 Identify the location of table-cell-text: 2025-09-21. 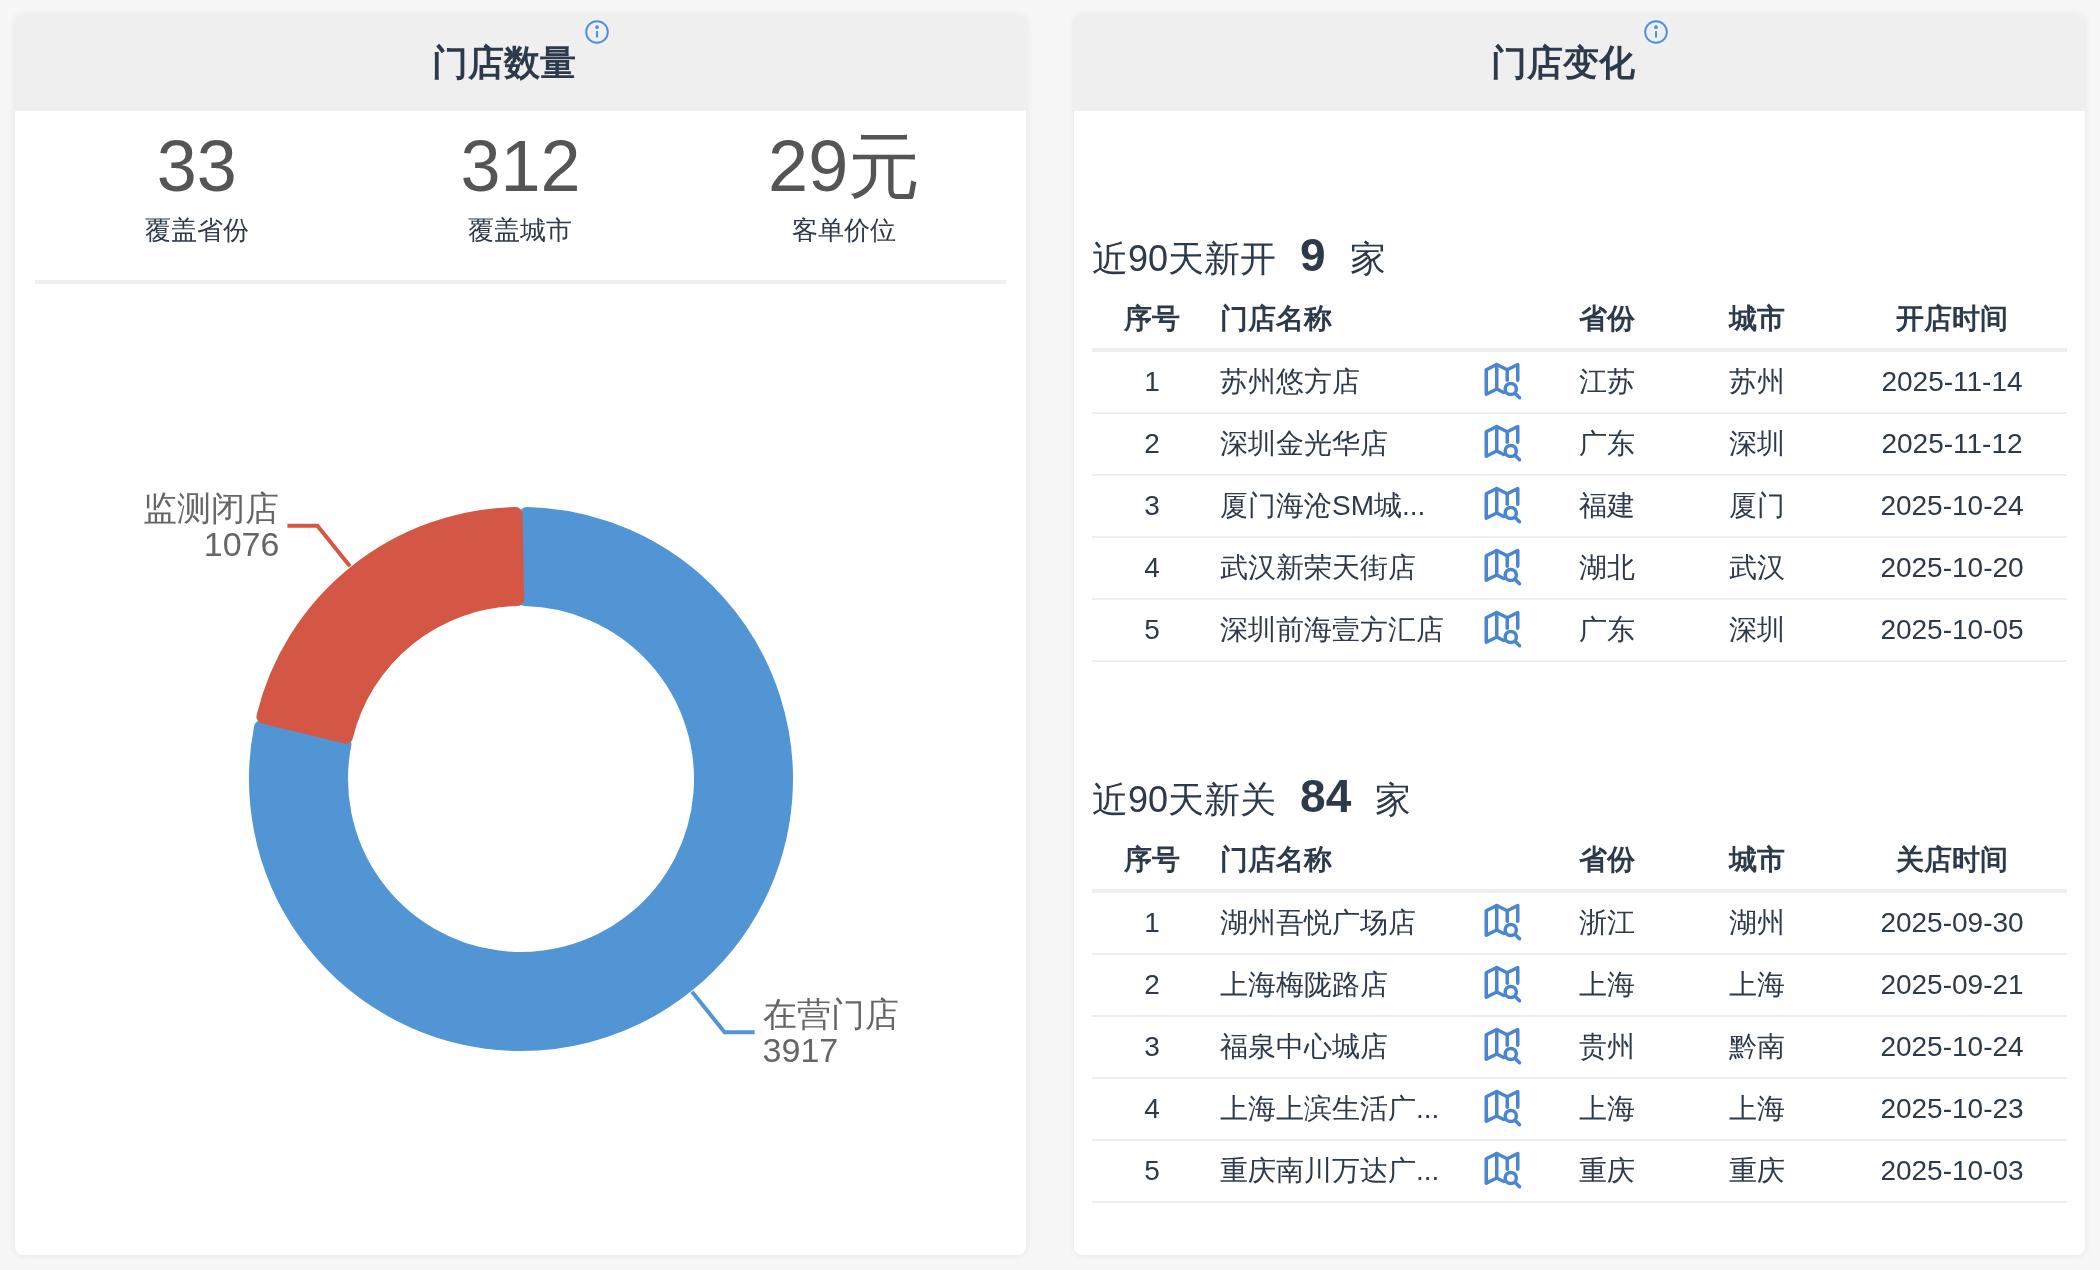
(1952, 985).